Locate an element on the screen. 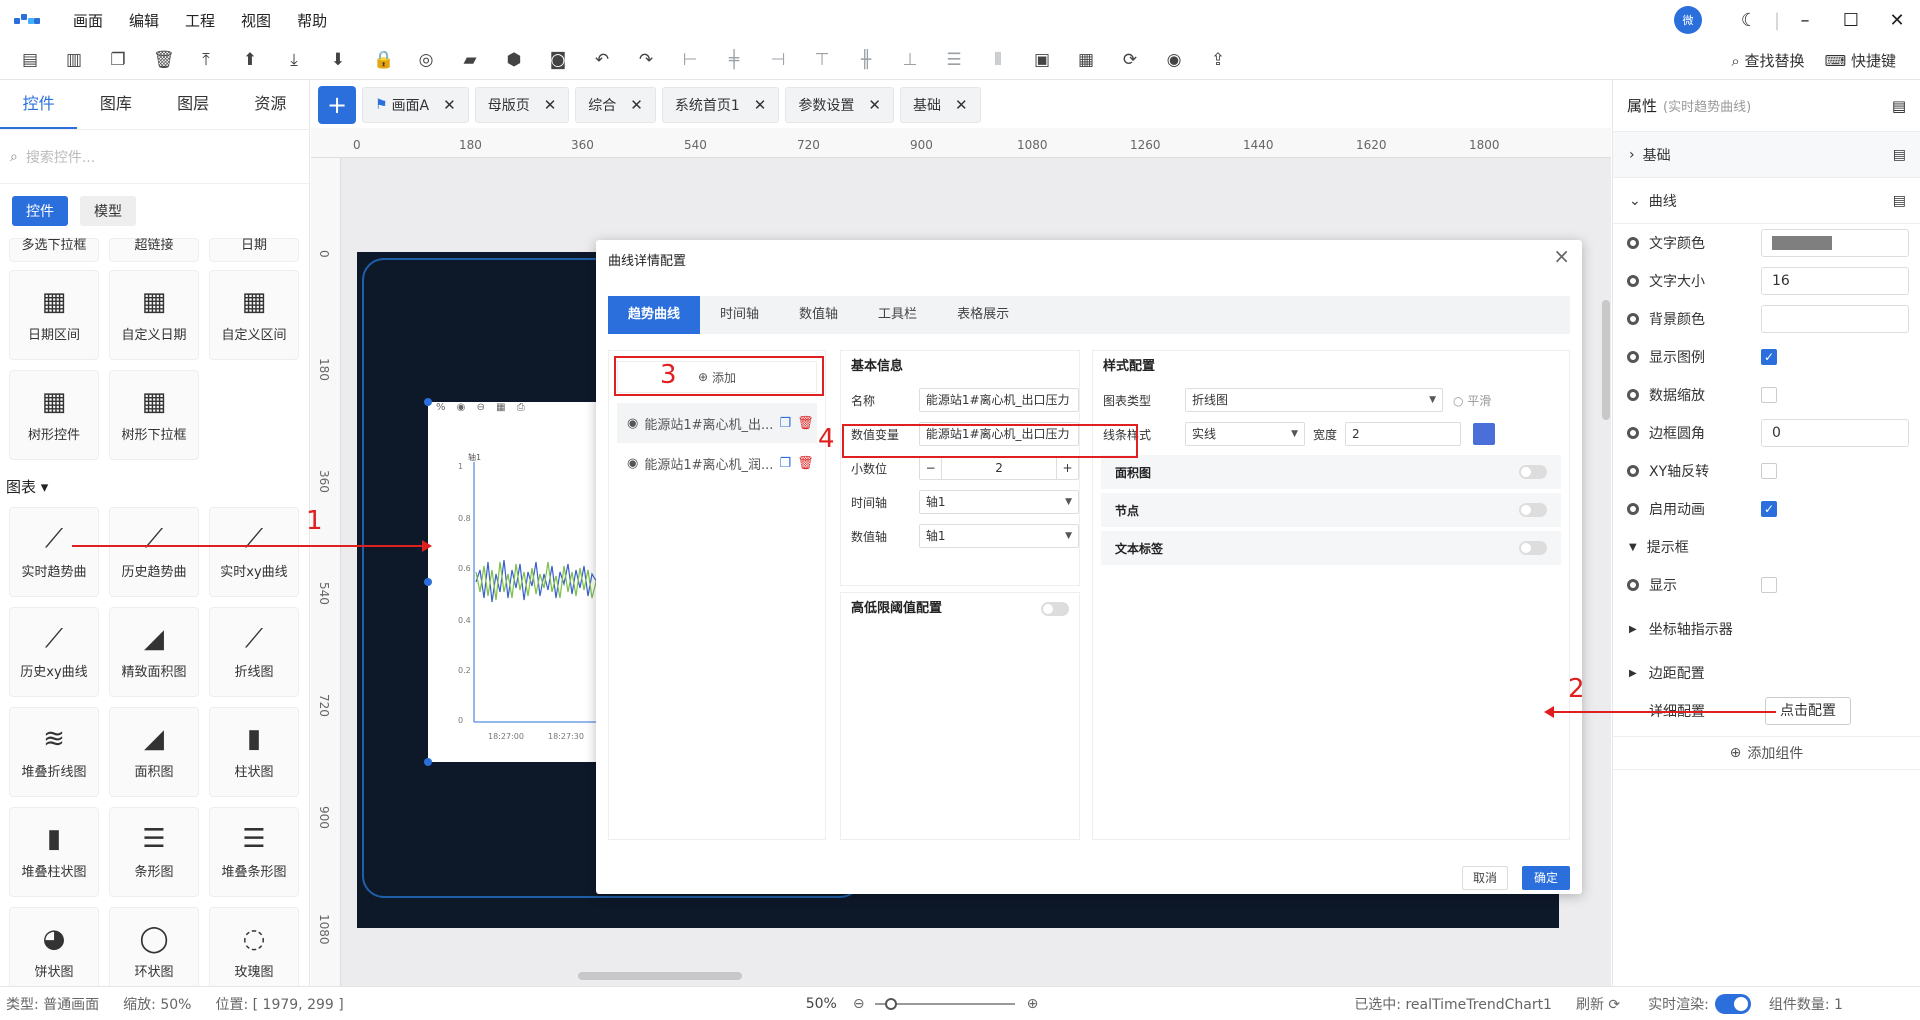 Image resolution: width=1920 pixels, height=1020 pixels. align-right-button: ⊣ is located at coordinates (778, 60).